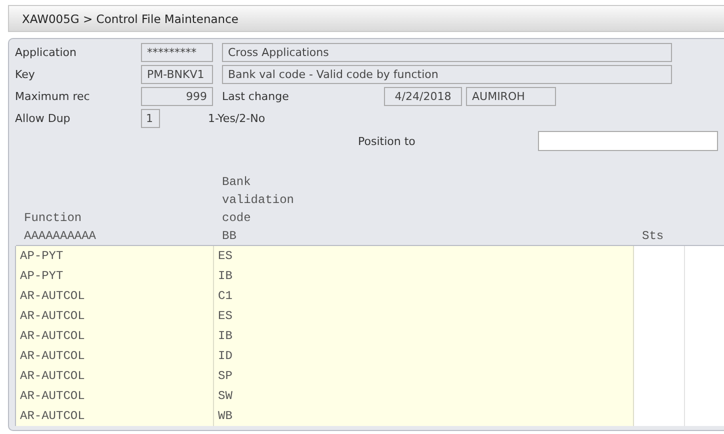 The image size is (724, 434). I want to click on field-label: Maximum rec, so click(53, 96).